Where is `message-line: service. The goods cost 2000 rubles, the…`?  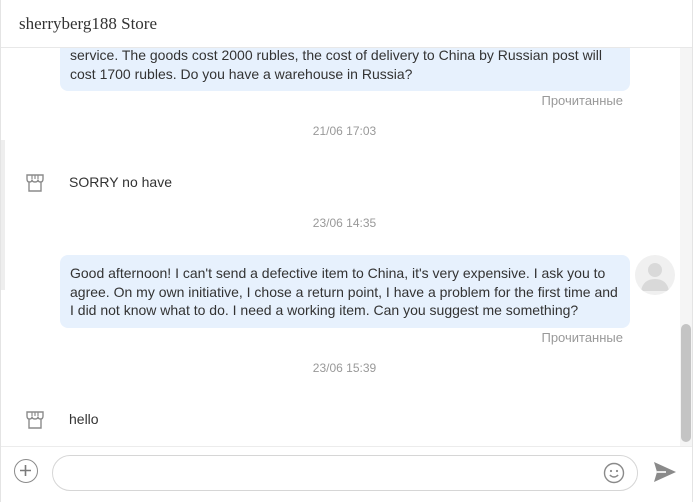
message-line: service. The goods cost 2000 rubles, the… is located at coordinates (336, 55).